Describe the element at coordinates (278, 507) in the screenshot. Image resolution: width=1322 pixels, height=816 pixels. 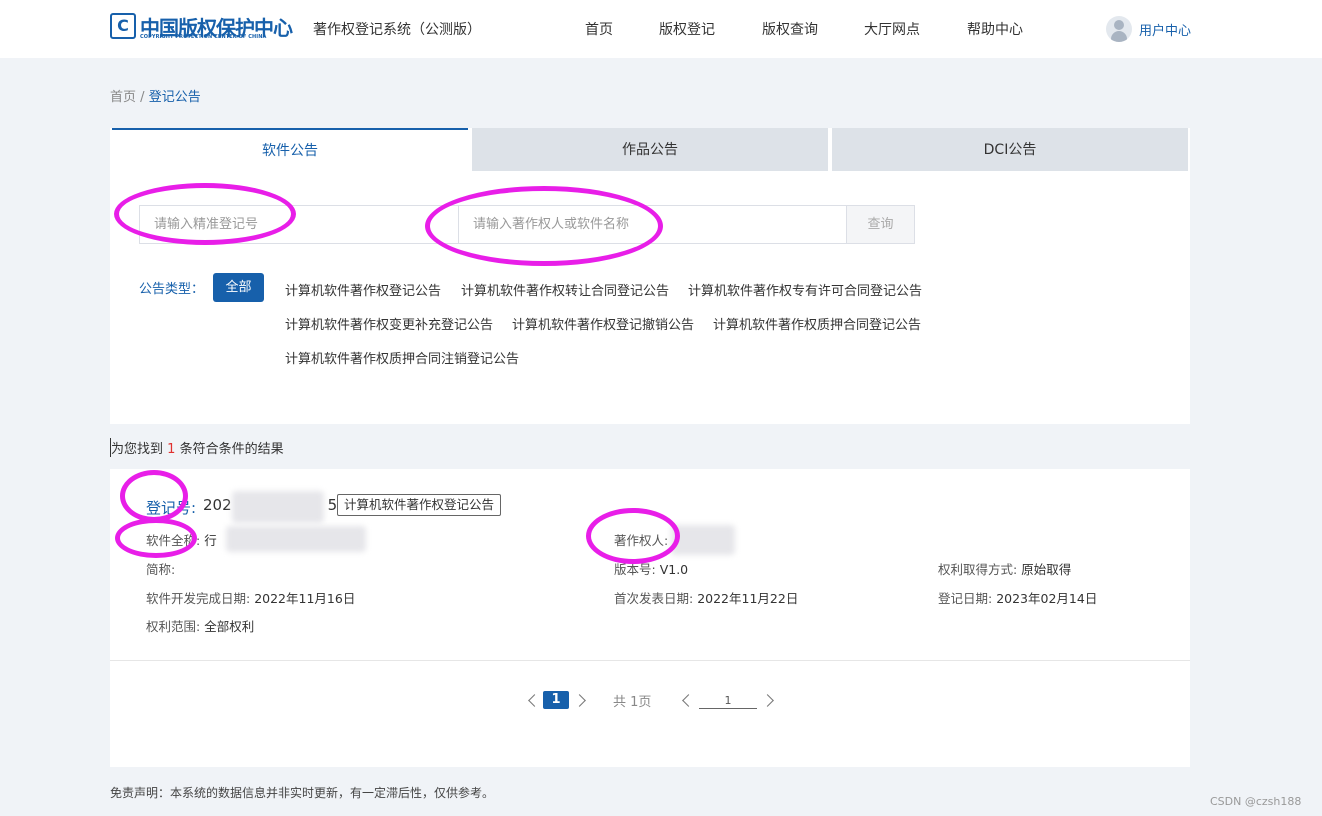
I see `redacted-registration-number` at that location.